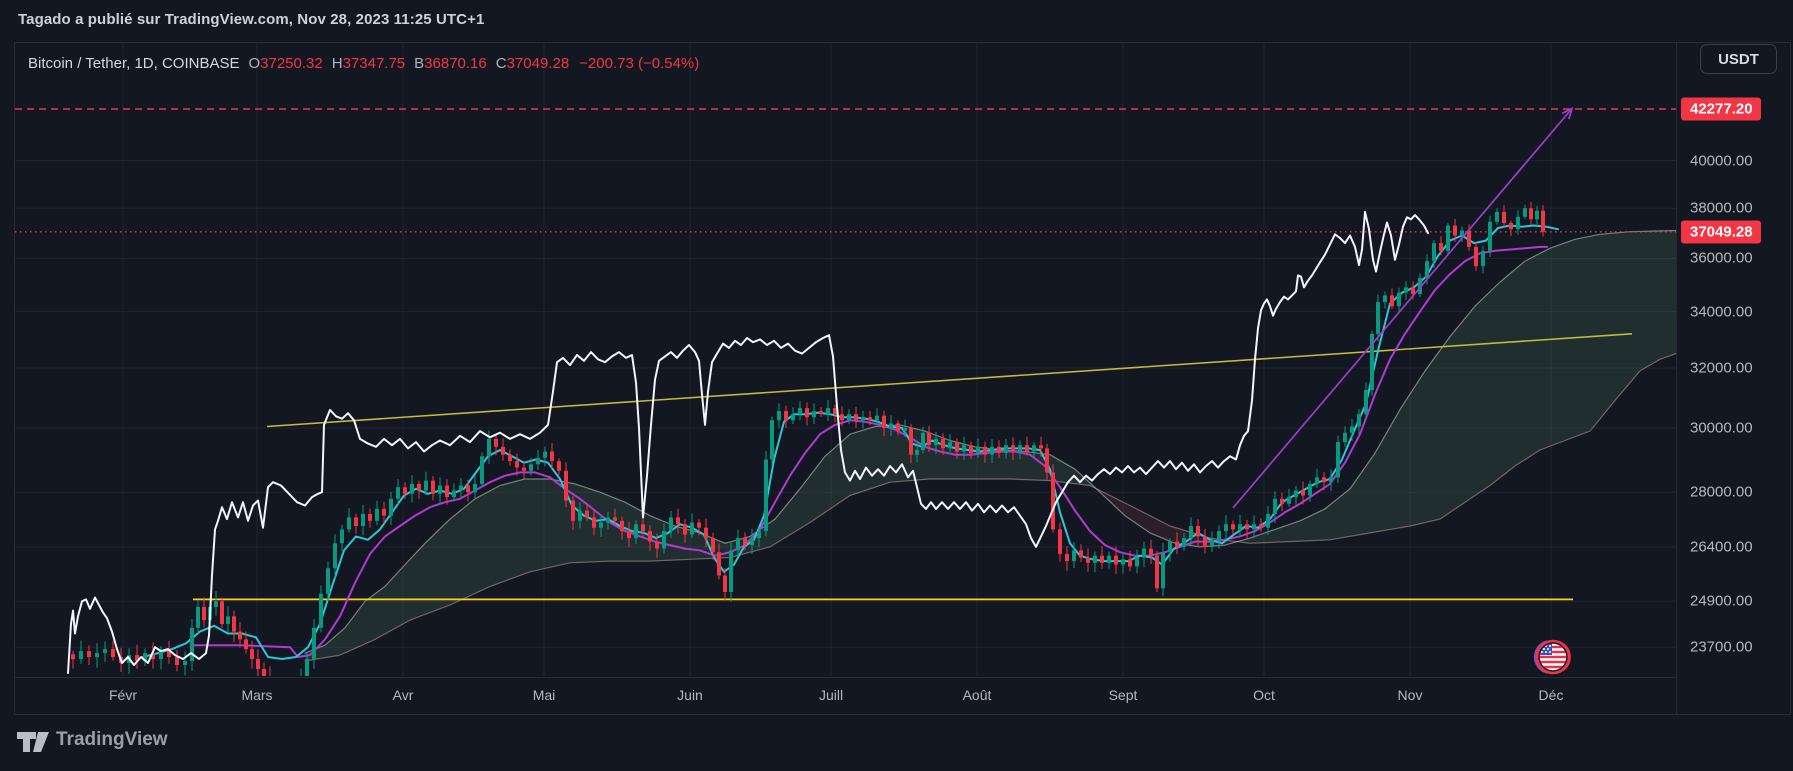  I want to click on time-axis-label: Août, so click(977, 695).